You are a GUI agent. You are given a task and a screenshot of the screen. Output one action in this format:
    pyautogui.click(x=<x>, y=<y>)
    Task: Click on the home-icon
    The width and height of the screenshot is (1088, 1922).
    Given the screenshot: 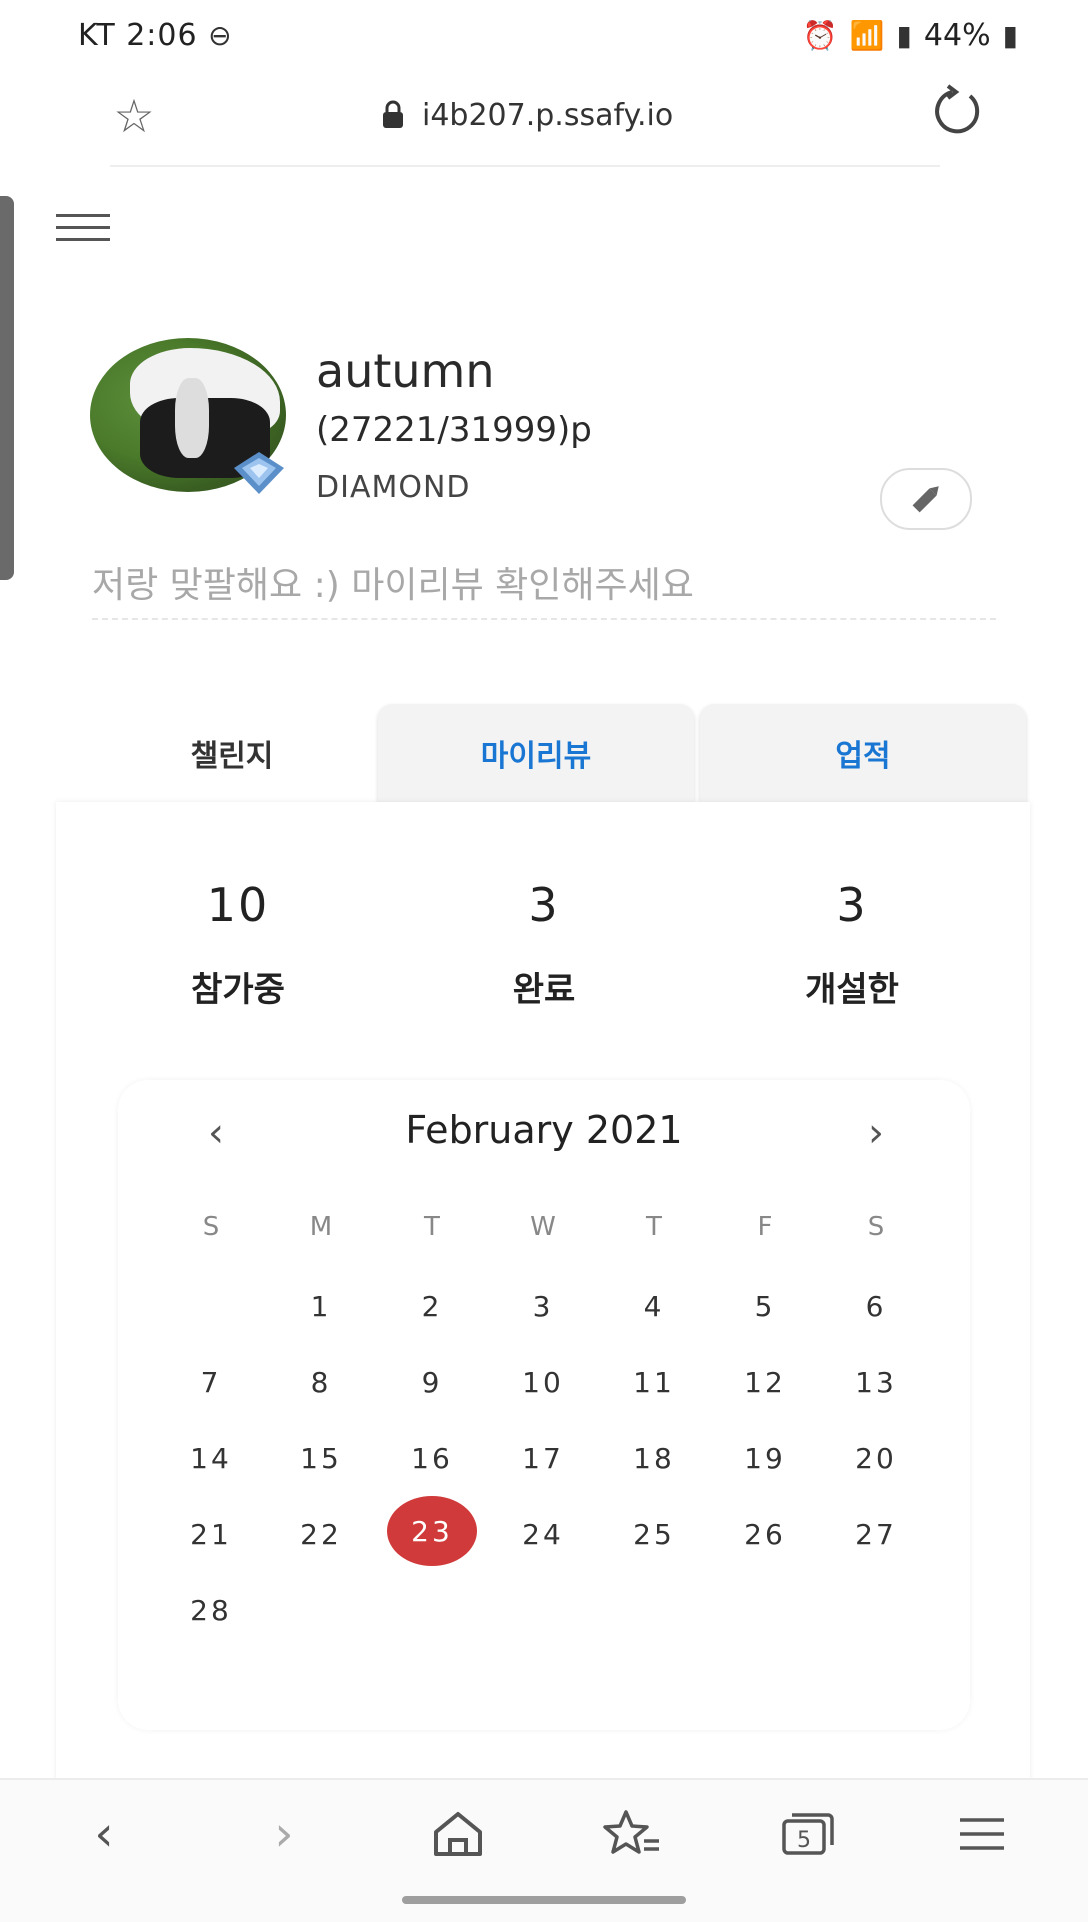 What is the action you would take?
    pyautogui.click(x=458, y=1834)
    